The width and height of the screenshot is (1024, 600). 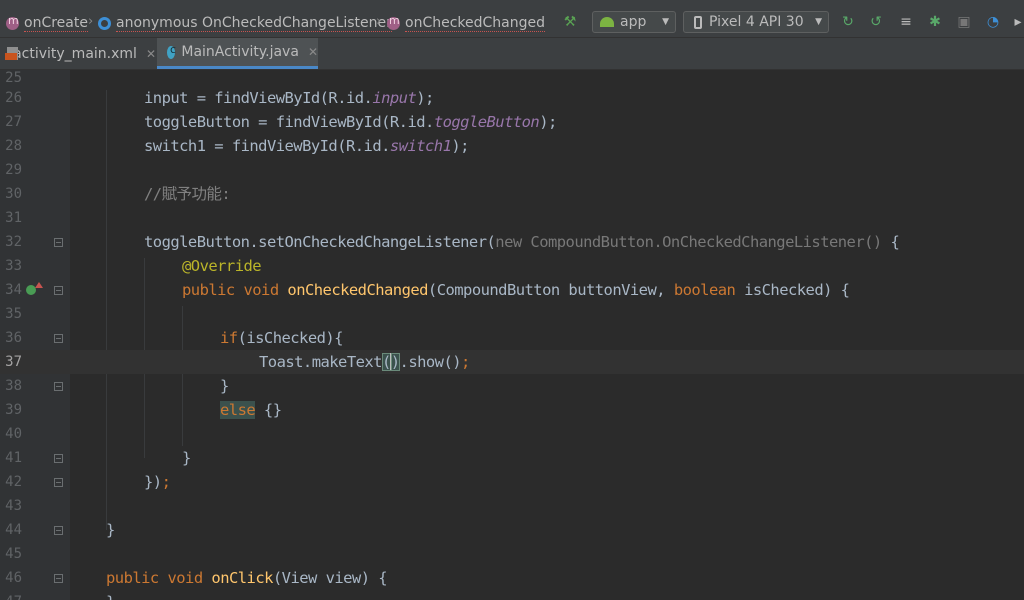 What do you see at coordinates (512, 146) in the screenshot?
I see `code-line: 28 switch1 = findViewById(R.id.switch1);` at bounding box center [512, 146].